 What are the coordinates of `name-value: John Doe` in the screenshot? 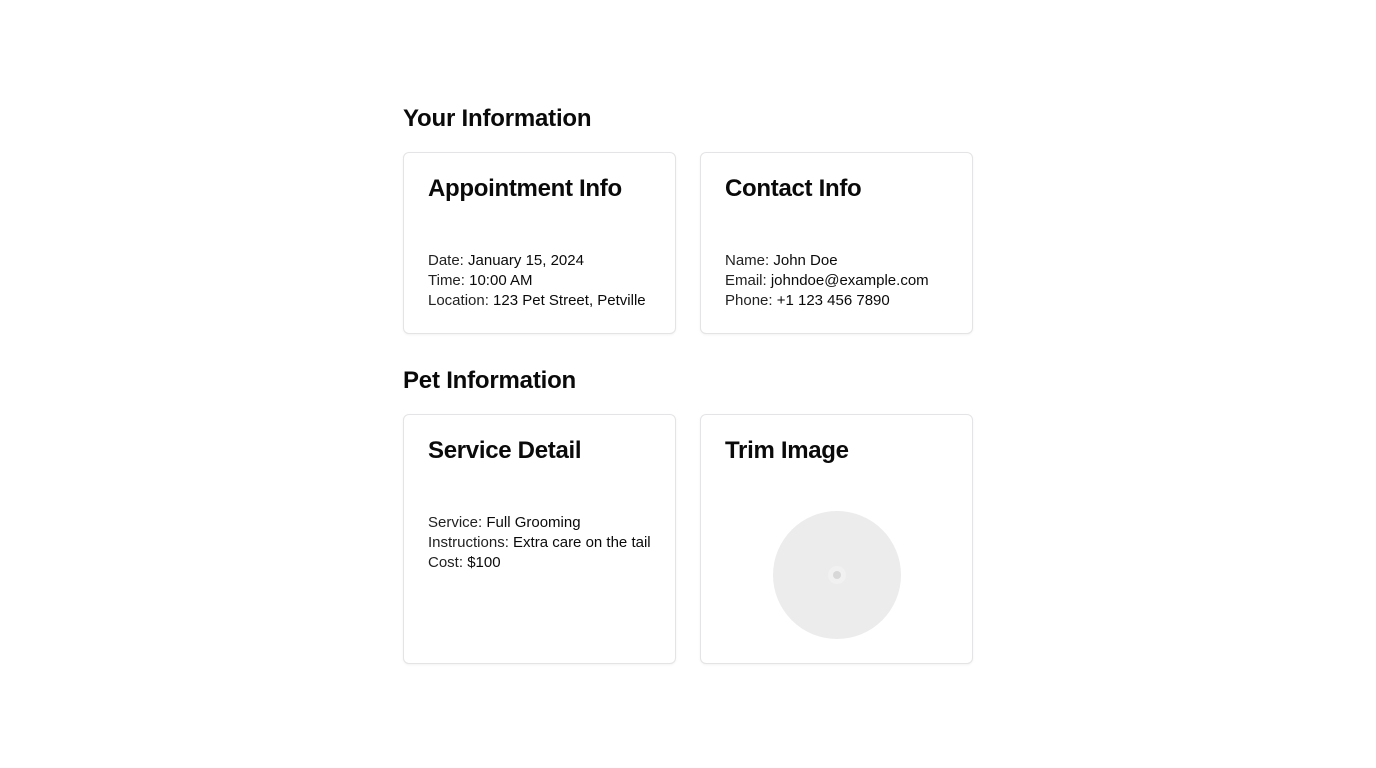 It's located at (805, 260).